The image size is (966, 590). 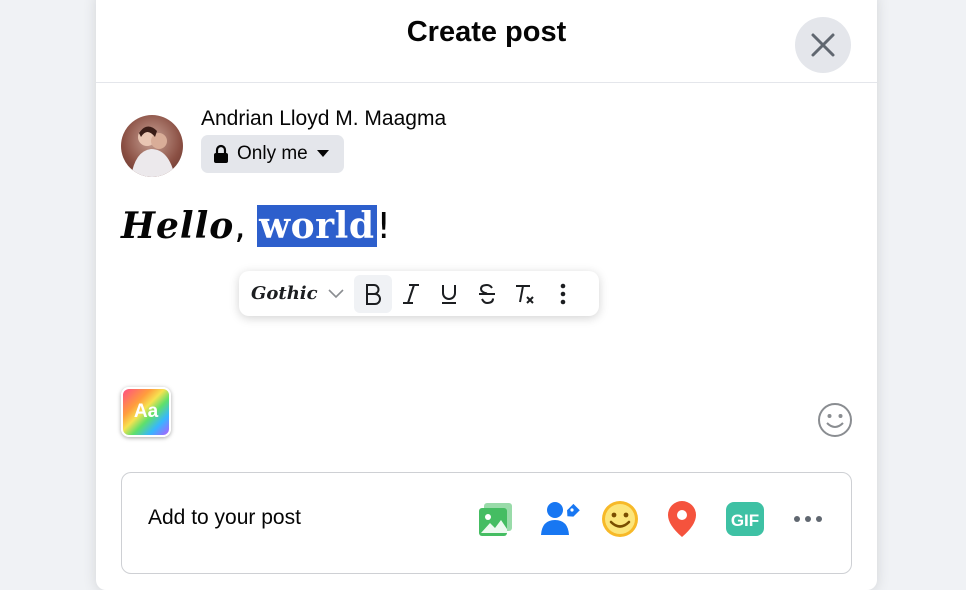 I want to click on feeling-icon, so click(x=620, y=519).